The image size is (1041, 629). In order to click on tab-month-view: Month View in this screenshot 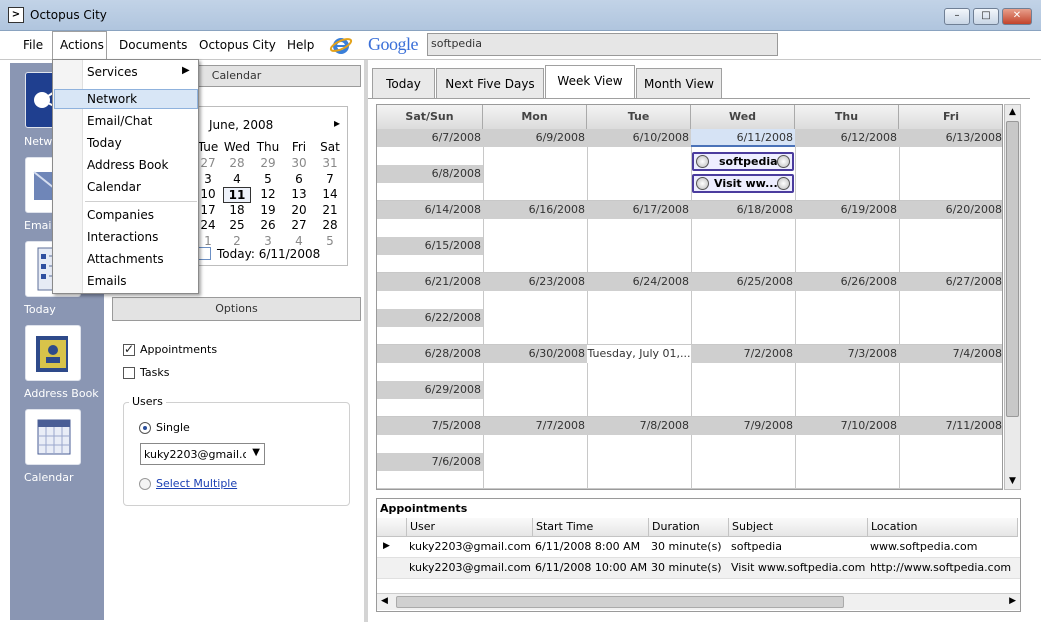, I will do `click(679, 83)`.